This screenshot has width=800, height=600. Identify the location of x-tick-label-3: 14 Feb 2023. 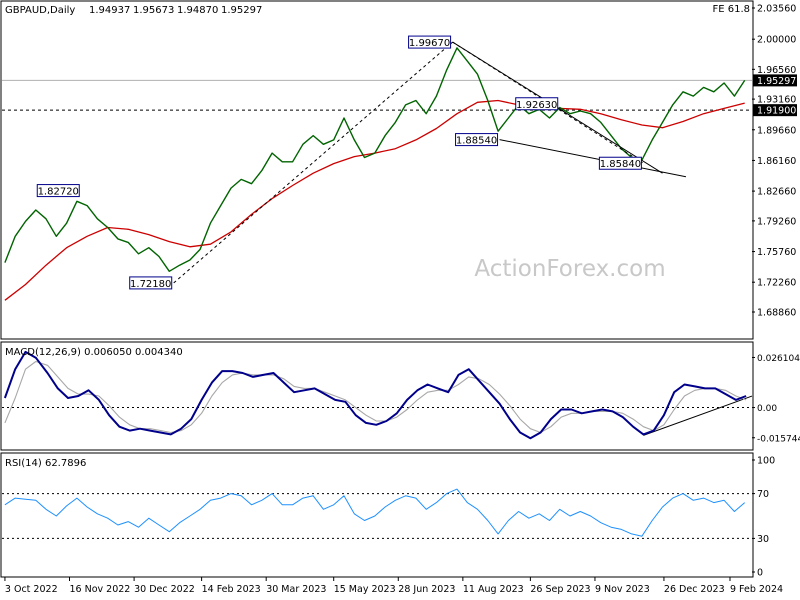
(231, 589).